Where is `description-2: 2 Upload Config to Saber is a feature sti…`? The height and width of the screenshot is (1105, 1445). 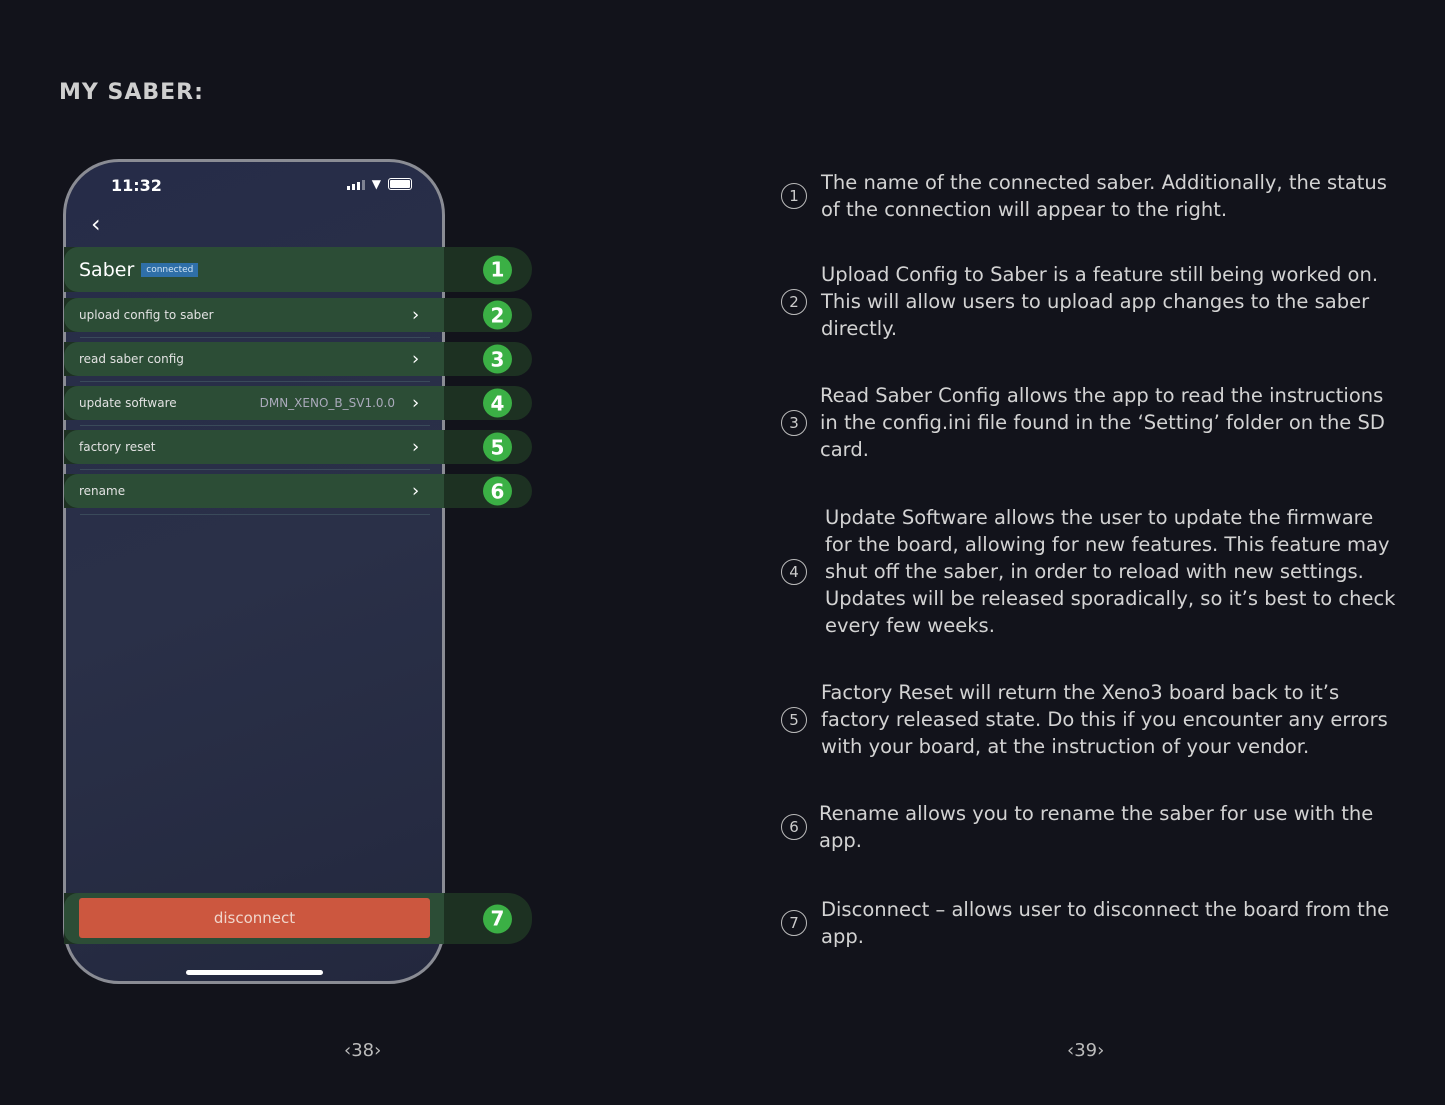
description-2: 2 Upload Config to Saber is a feature sti… is located at coordinates (1091, 301).